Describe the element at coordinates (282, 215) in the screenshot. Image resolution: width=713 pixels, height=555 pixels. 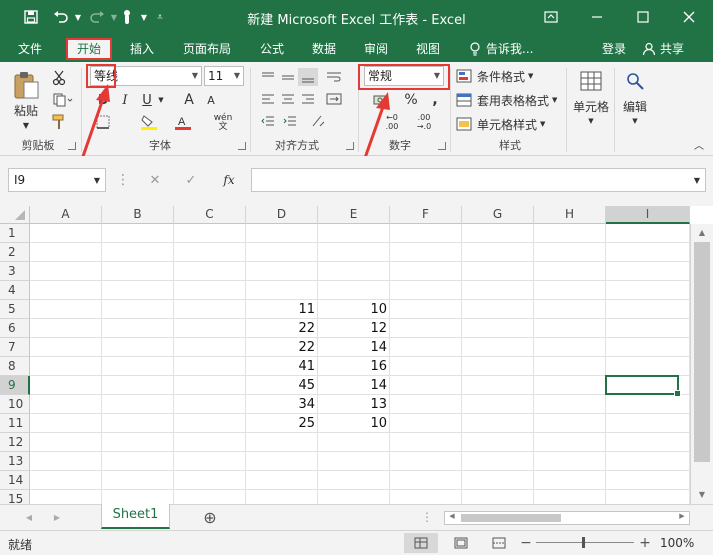
I see `column-header-d: D` at that location.